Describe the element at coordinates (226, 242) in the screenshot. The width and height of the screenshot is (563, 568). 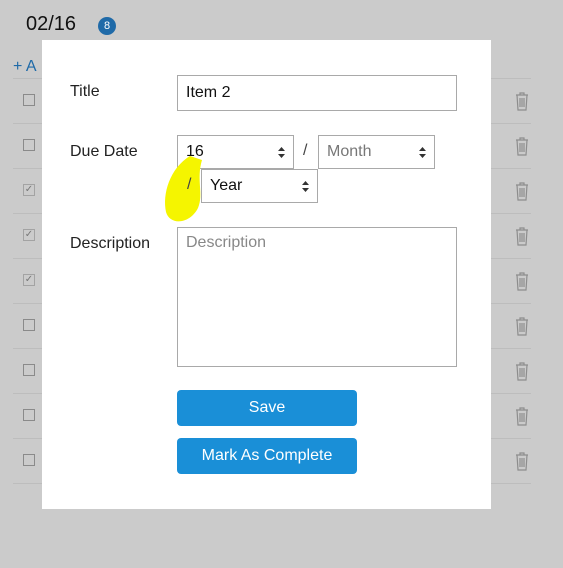
I see `description-placeholder: Description` at that location.